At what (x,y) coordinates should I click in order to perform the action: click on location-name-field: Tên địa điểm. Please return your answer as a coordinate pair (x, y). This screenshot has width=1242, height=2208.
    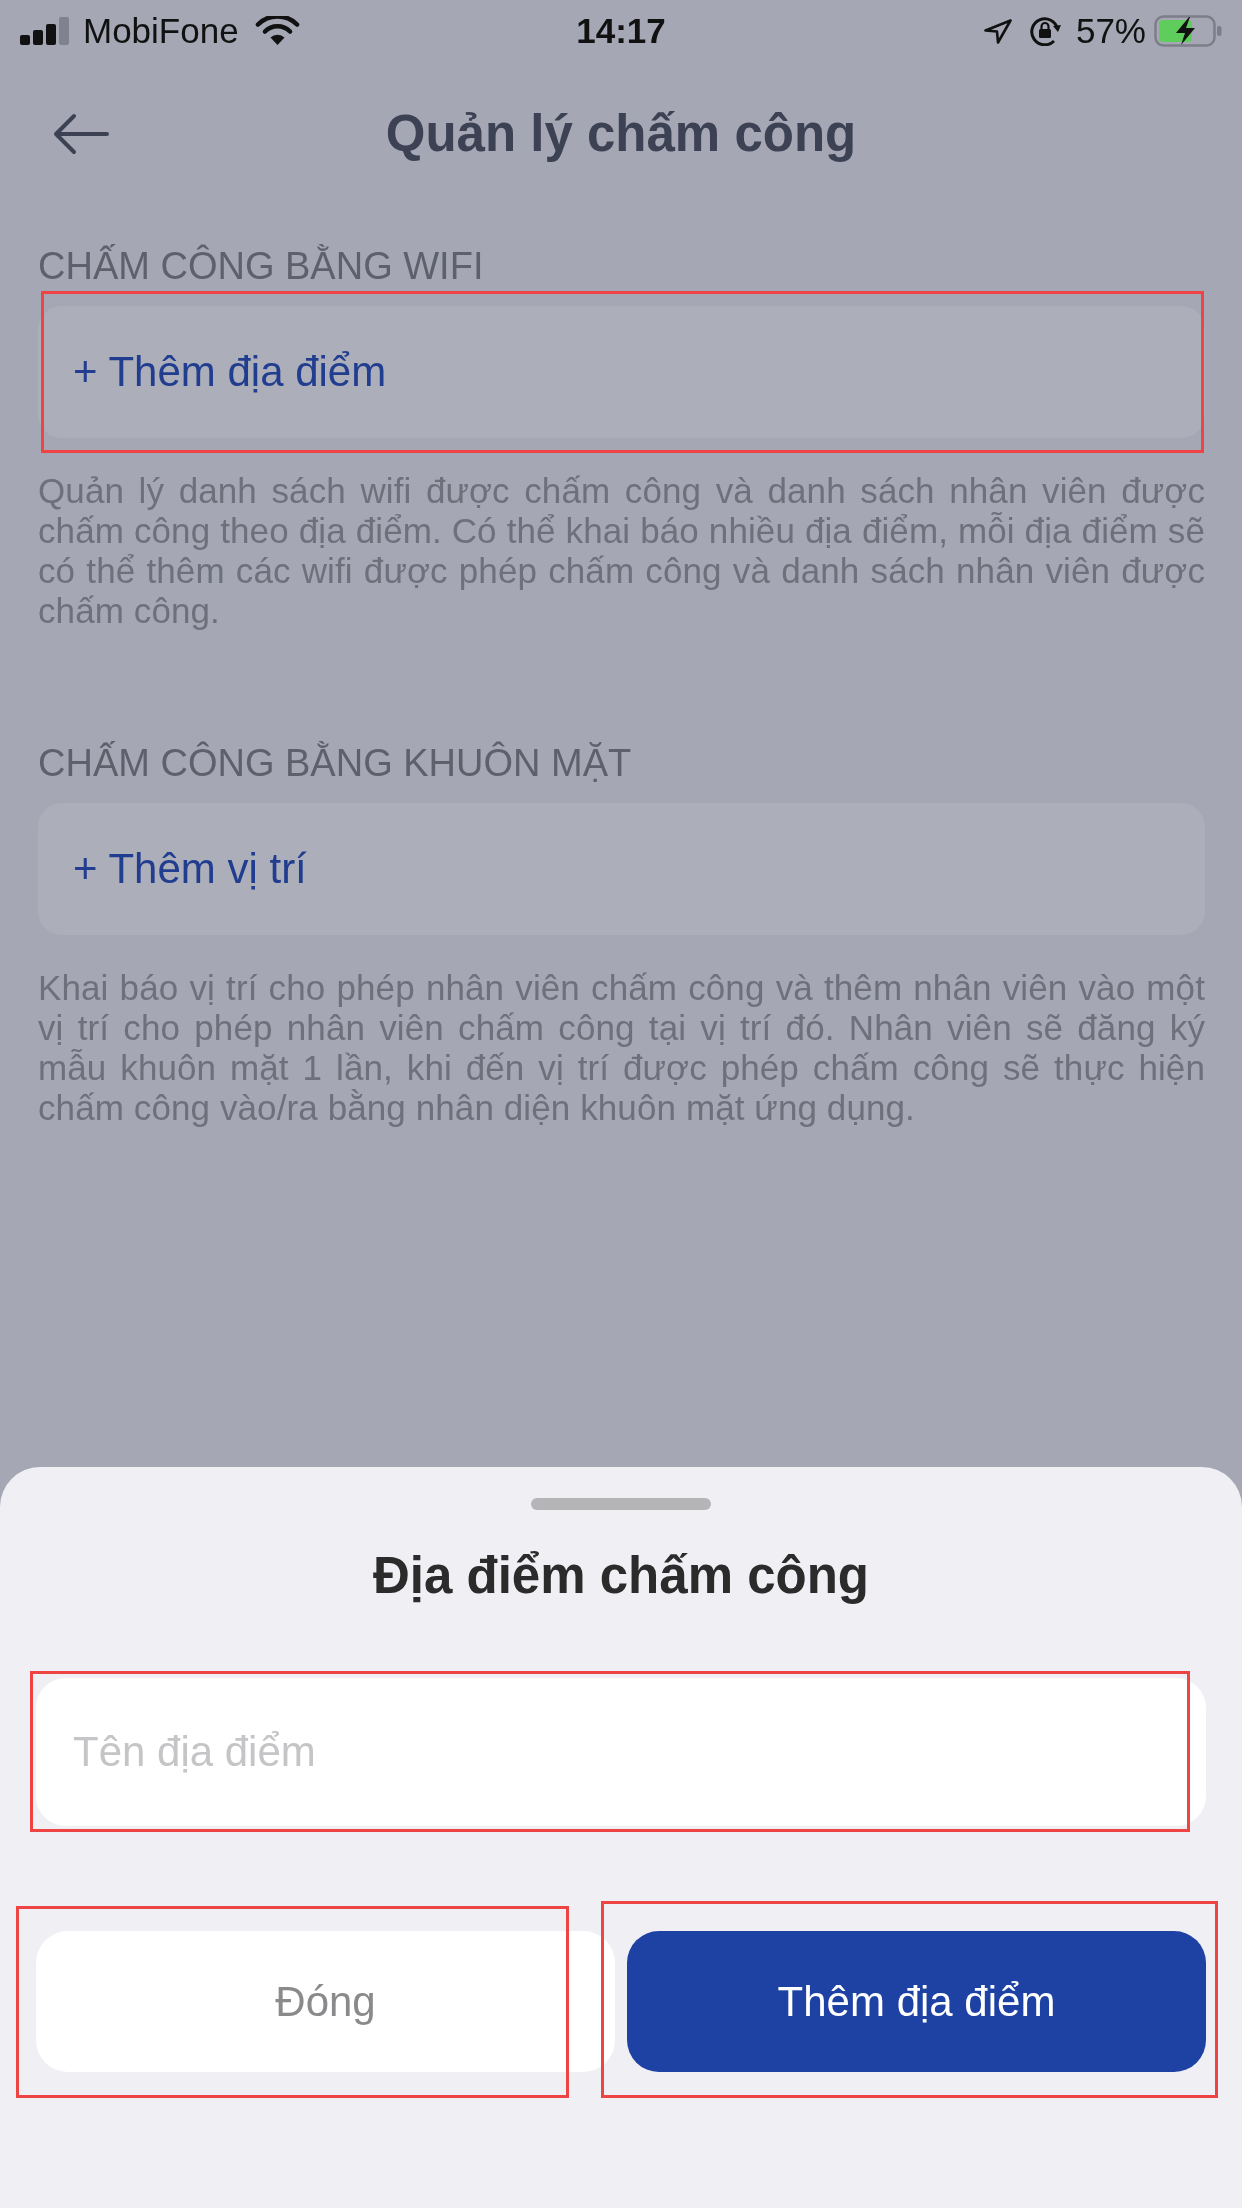
    Looking at the image, I should click on (621, 1752).